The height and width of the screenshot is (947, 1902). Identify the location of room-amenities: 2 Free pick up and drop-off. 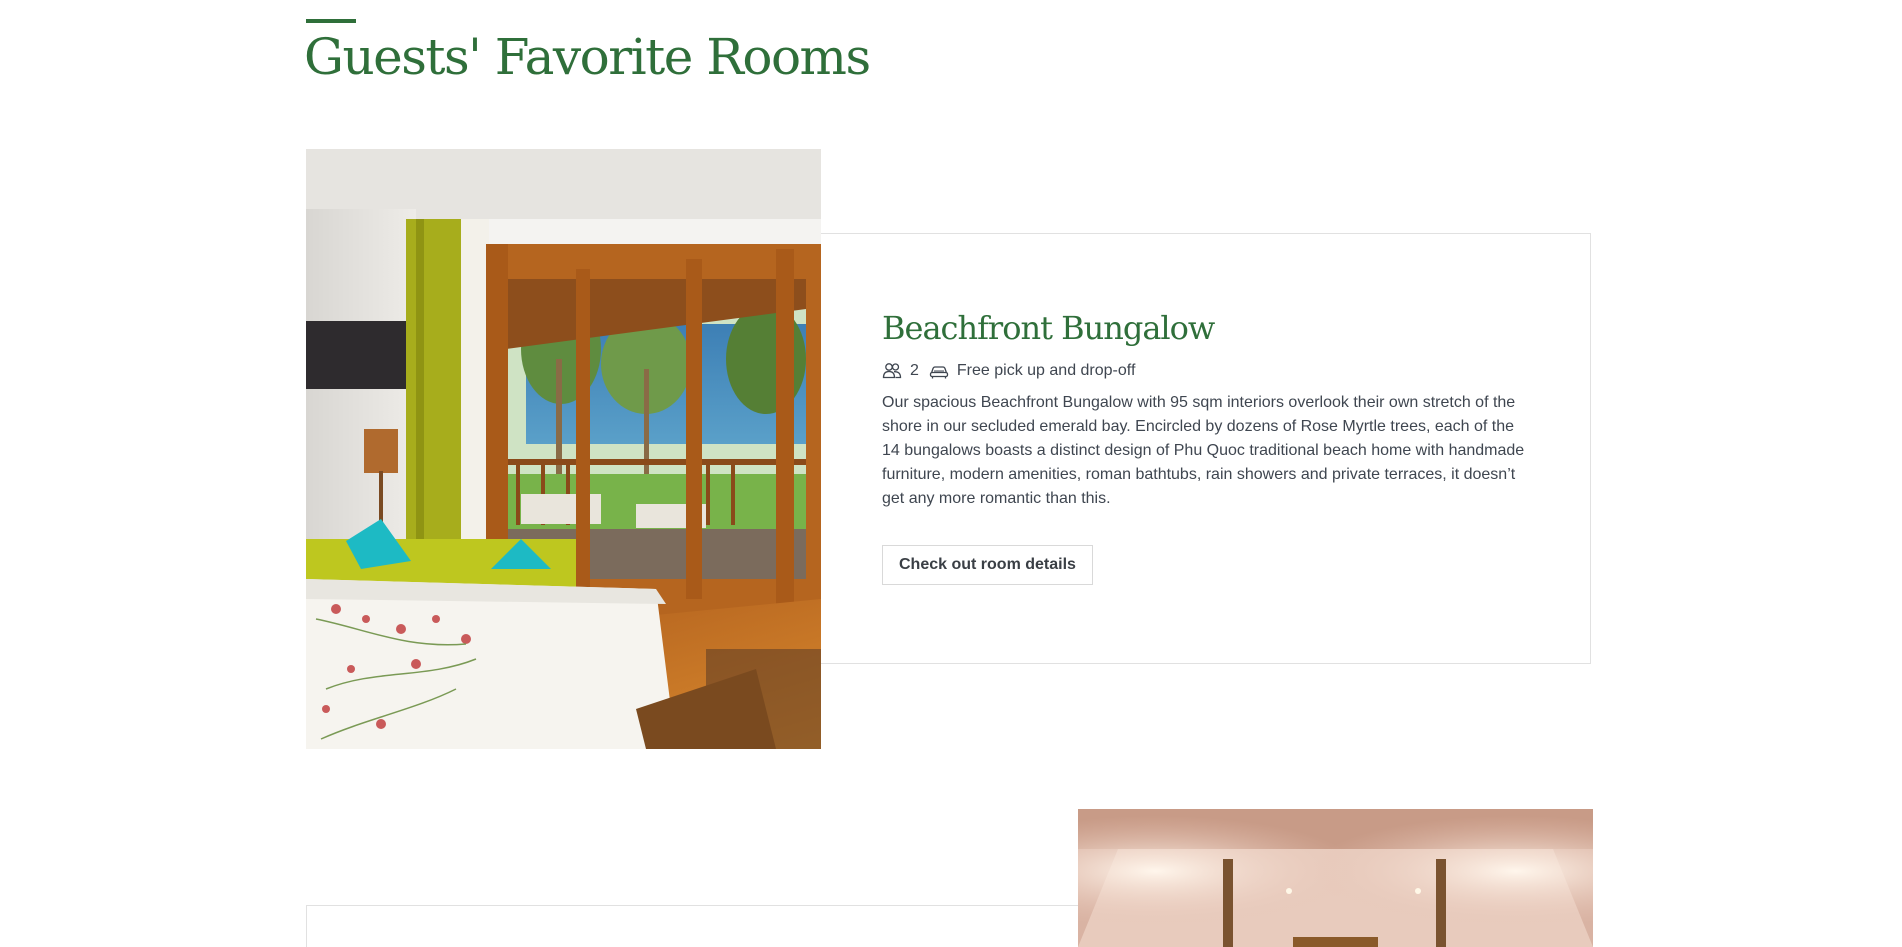
(1008, 371).